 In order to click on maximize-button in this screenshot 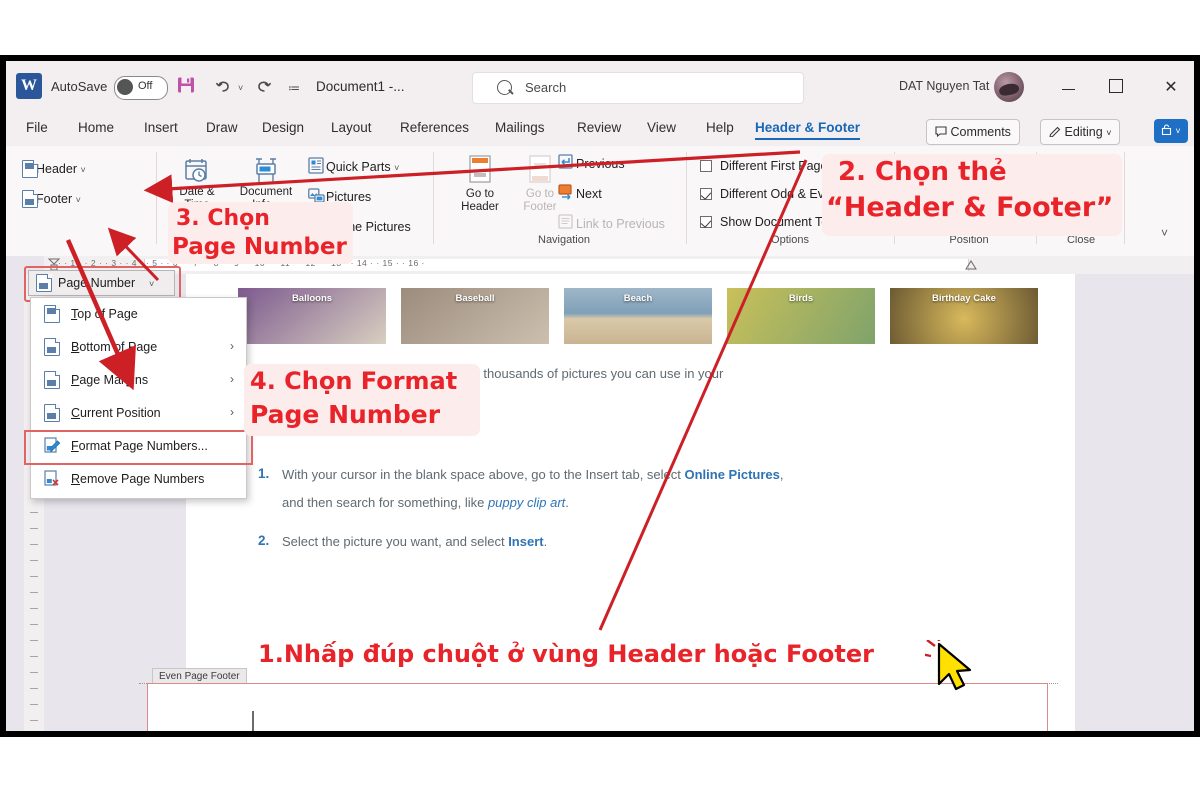, I will do `click(1116, 88)`.